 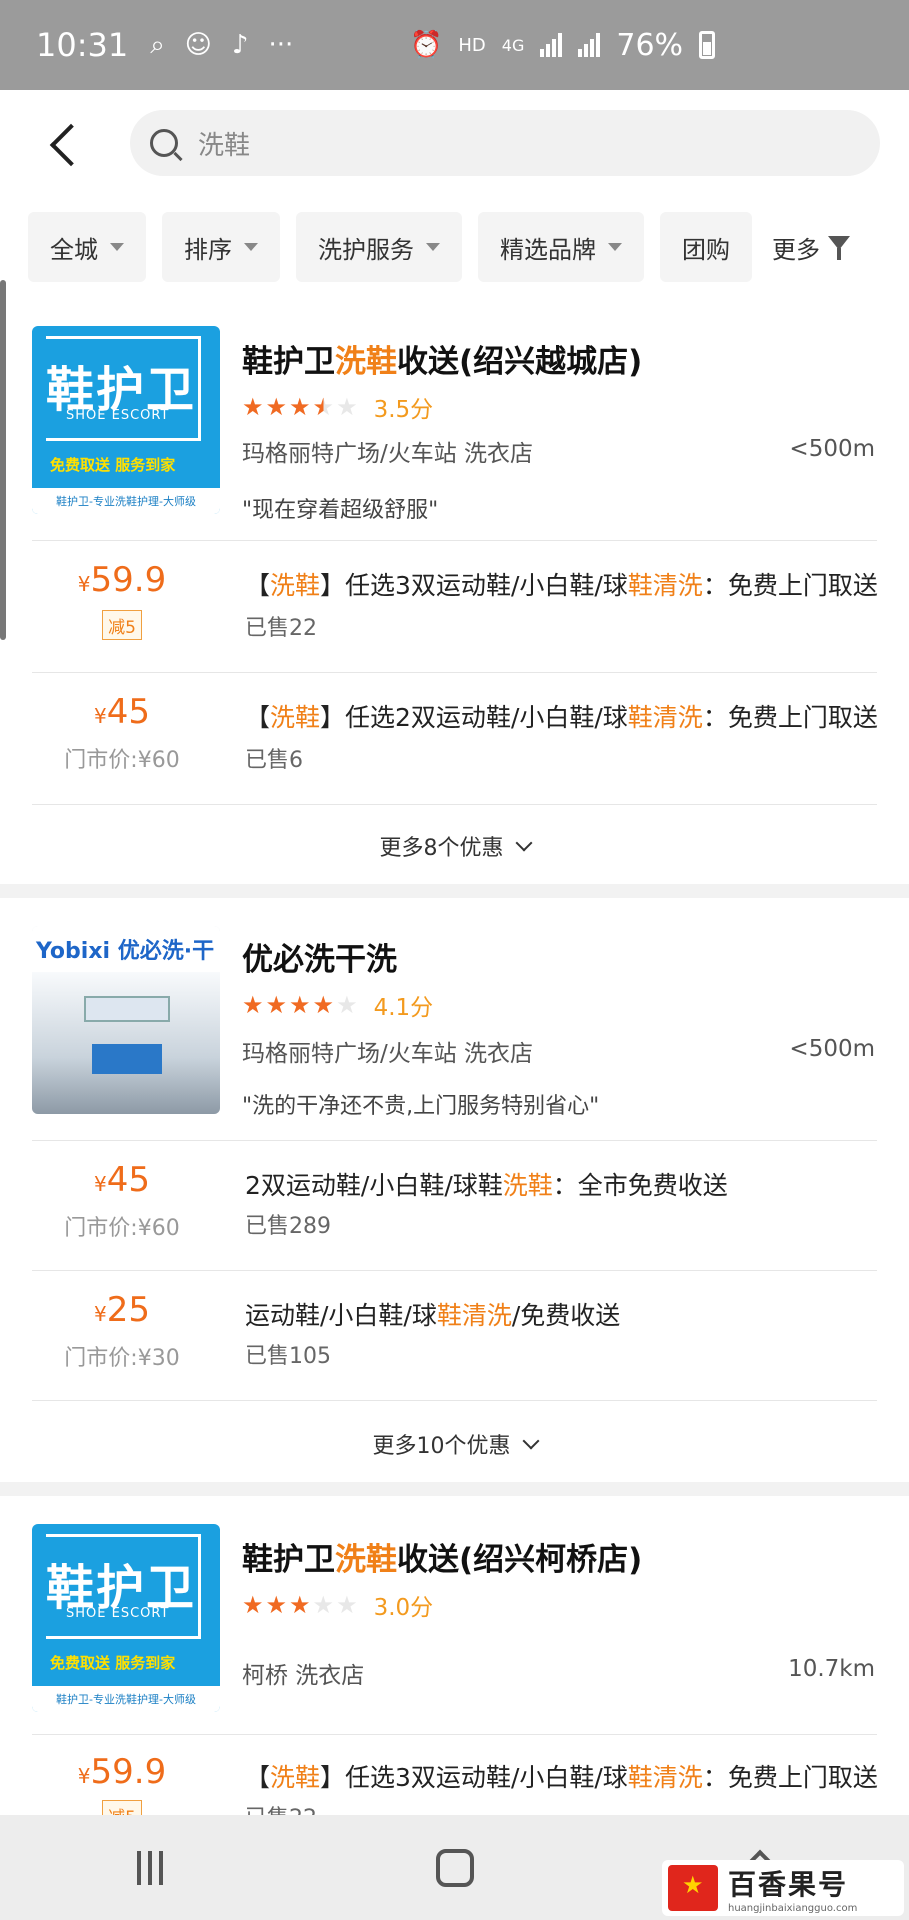 What do you see at coordinates (454, 1489) in the screenshot?
I see `section-separator` at bounding box center [454, 1489].